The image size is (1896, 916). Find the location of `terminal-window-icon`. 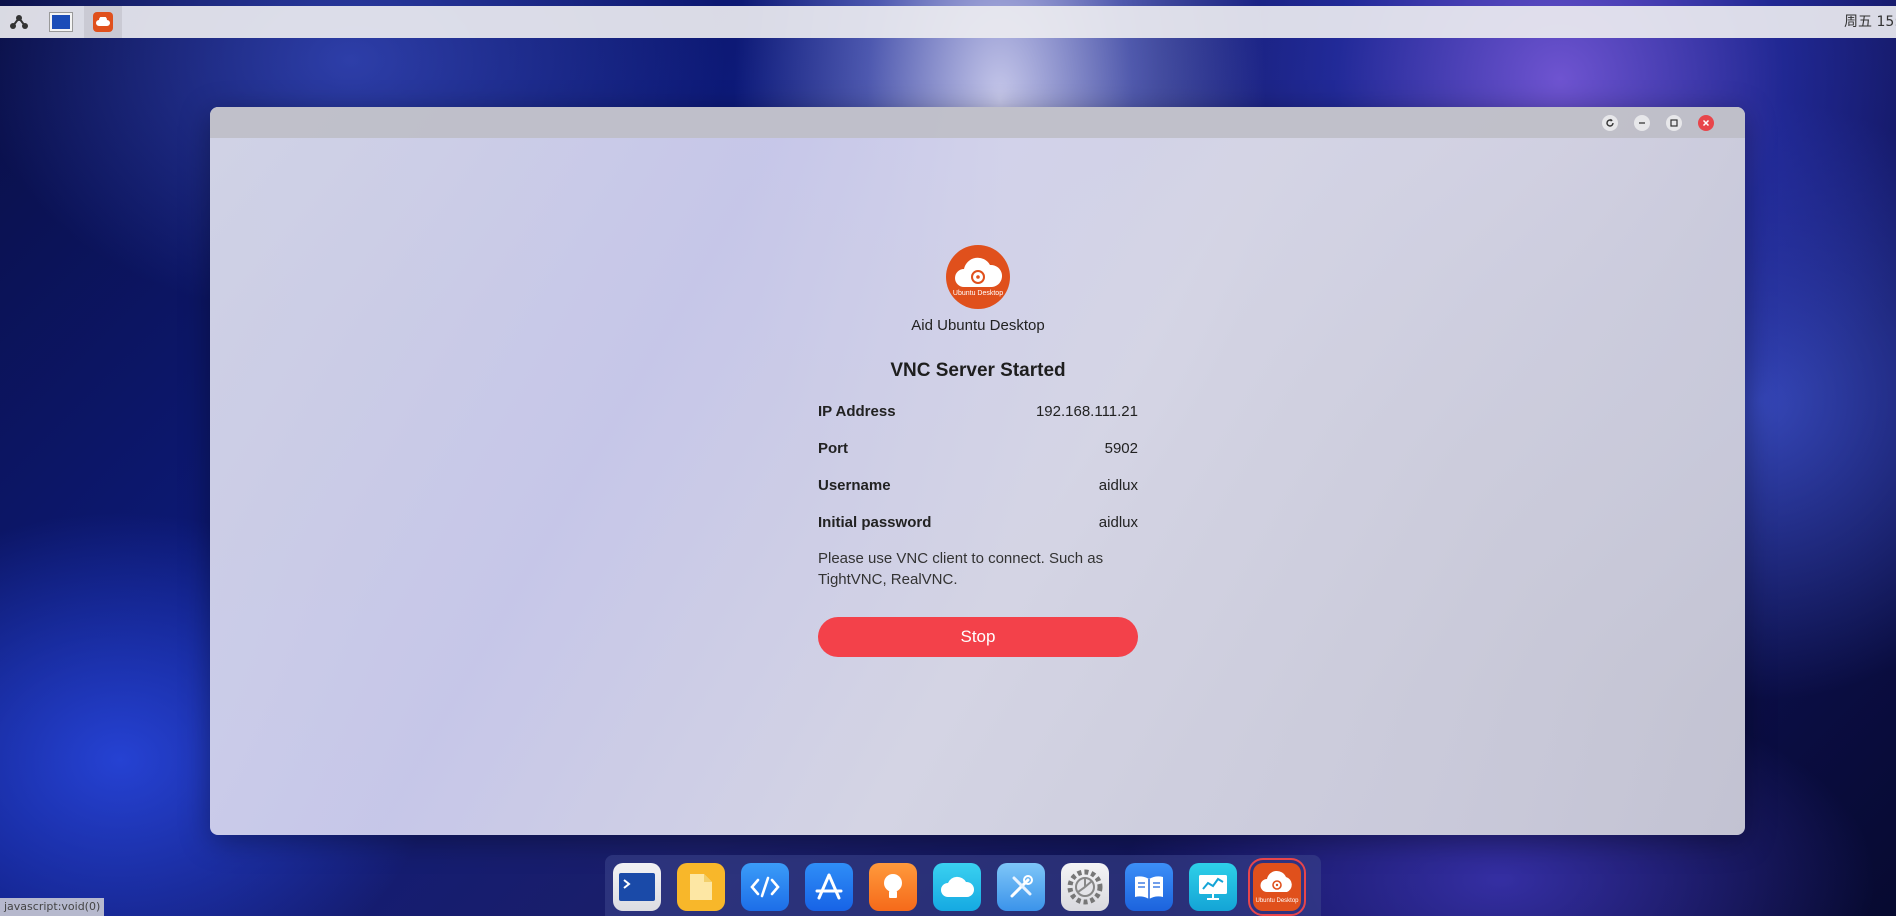

terminal-window-icon is located at coordinates (61, 22).